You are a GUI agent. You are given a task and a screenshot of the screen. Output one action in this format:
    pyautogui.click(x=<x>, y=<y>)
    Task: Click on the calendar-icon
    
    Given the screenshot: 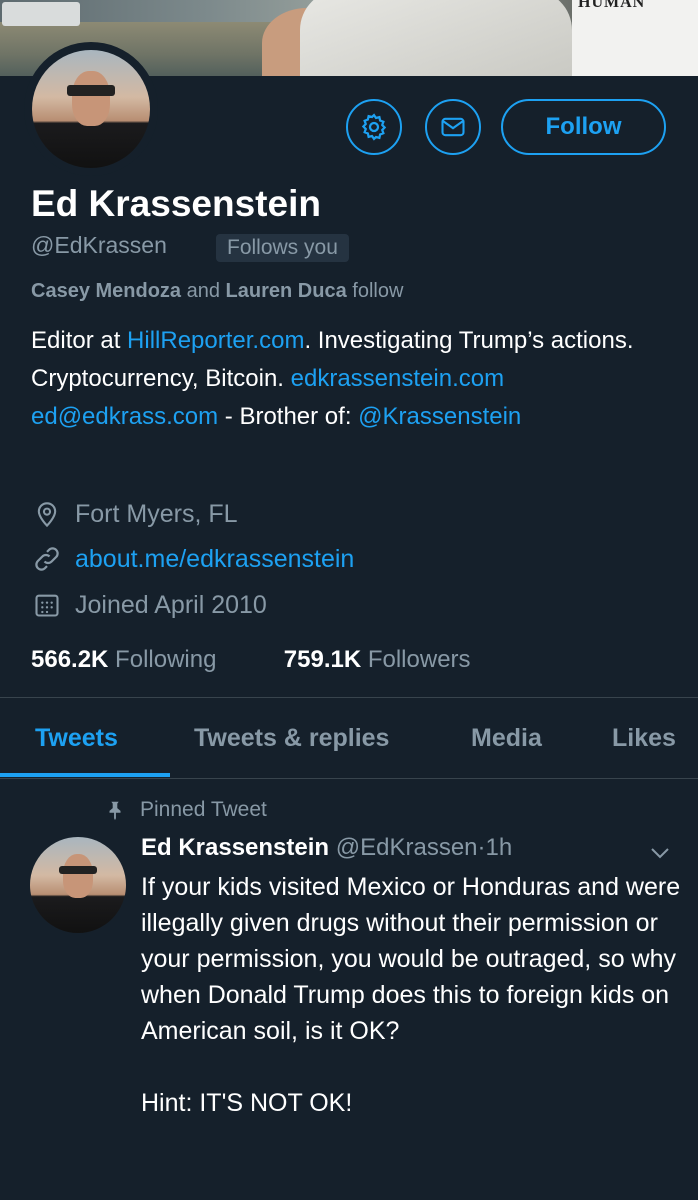 What is the action you would take?
    pyautogui.click(x=47, y=605)
    